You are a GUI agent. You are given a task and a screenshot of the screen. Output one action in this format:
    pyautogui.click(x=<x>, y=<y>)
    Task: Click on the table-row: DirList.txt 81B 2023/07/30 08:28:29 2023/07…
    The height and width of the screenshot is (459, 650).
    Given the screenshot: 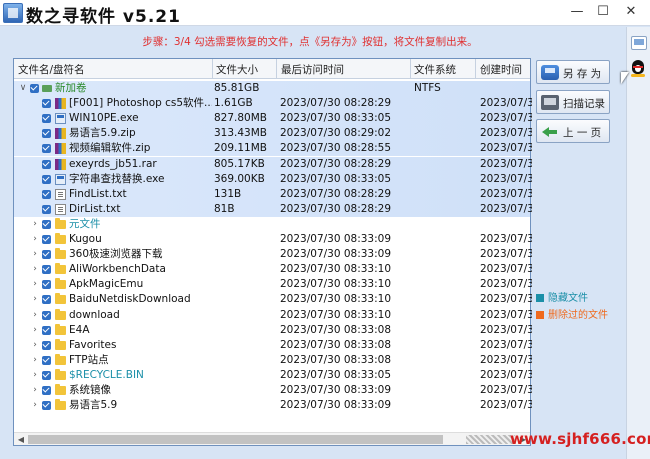 What is the action you would take?
    pyautogui.click(x=273, y=209)
    